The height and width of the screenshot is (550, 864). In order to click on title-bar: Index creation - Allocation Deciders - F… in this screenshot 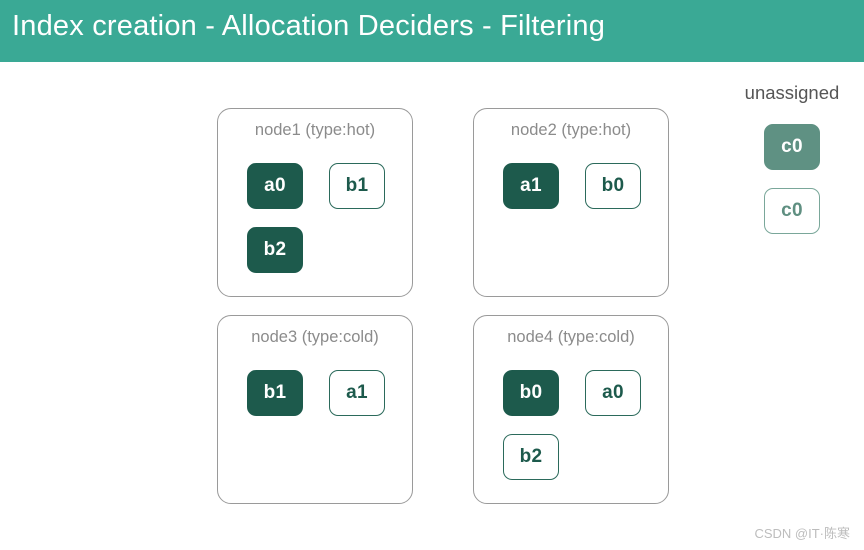, I will do `click(432, 31)`.